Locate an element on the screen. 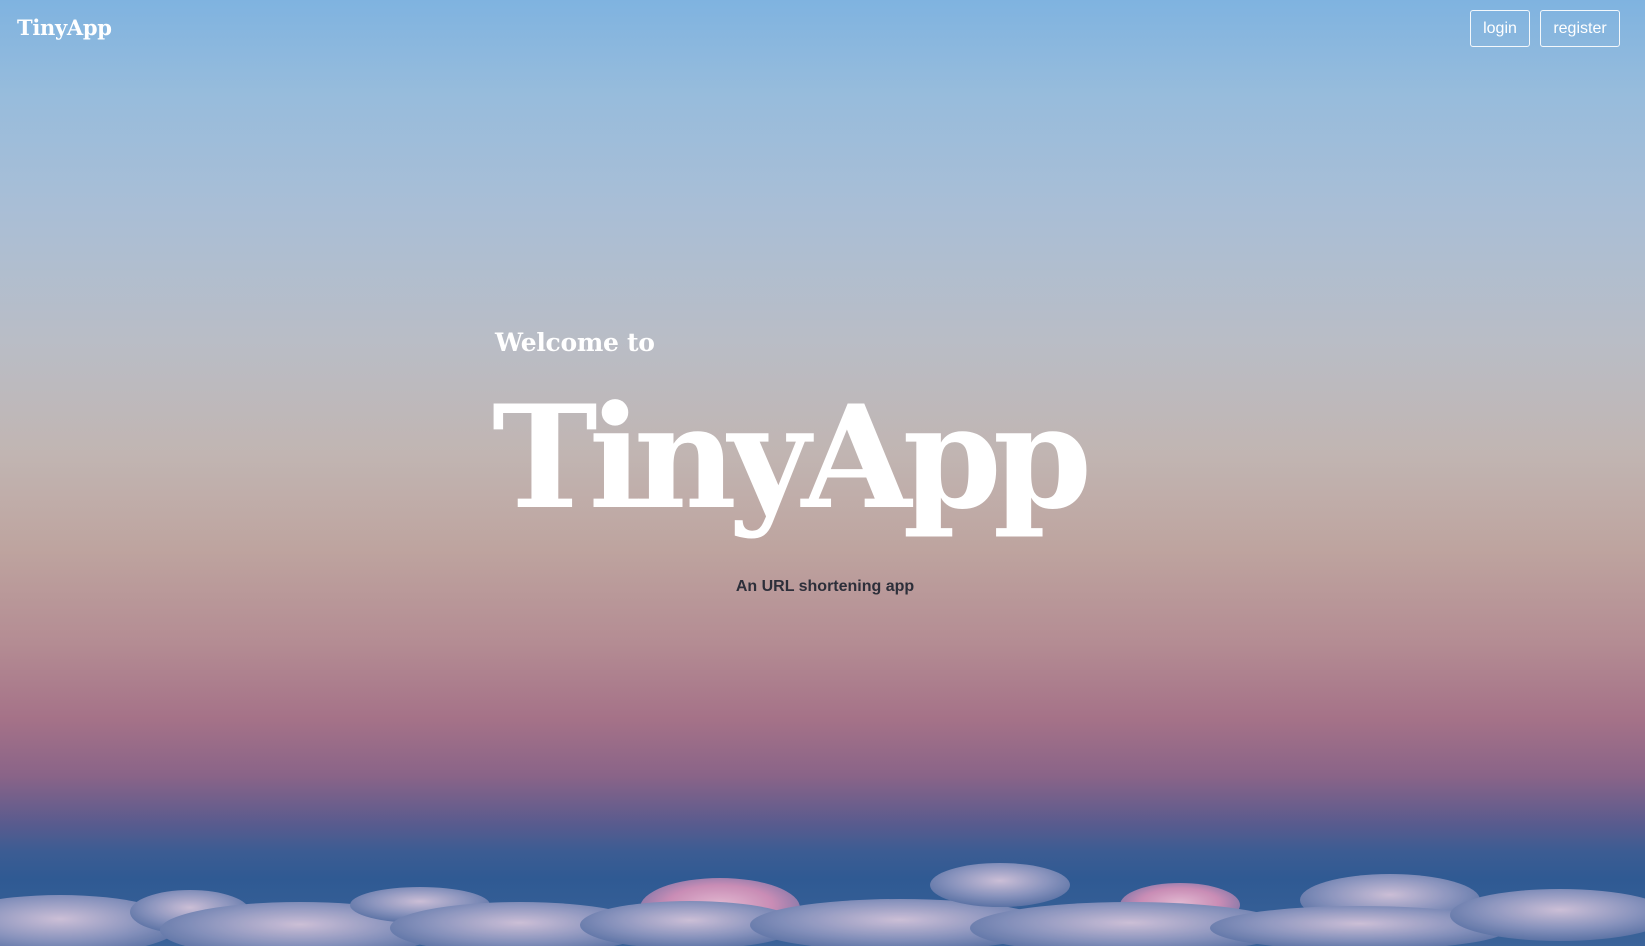 The image size is (1645, 946). hero-title: TinyApp is located at coordinates (792, 458).